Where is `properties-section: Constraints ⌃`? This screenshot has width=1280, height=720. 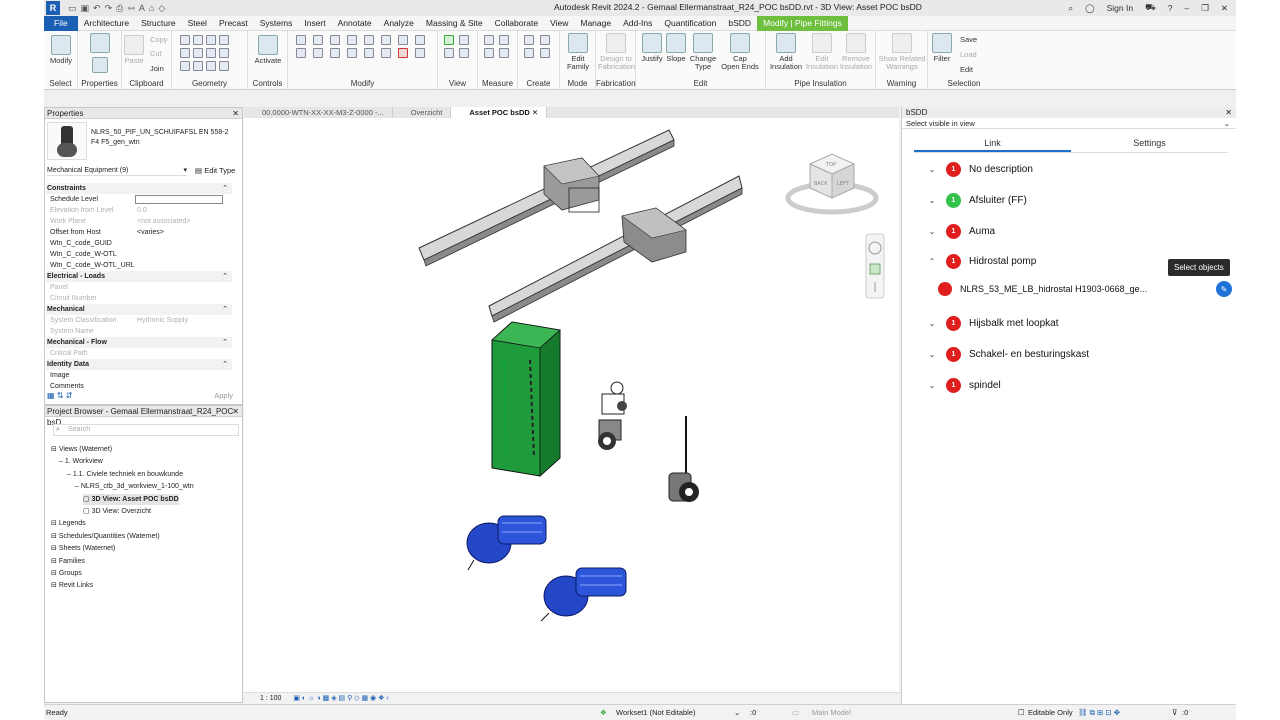 properties-section: Constraints ⌃ is located at coordinates (139, 188).